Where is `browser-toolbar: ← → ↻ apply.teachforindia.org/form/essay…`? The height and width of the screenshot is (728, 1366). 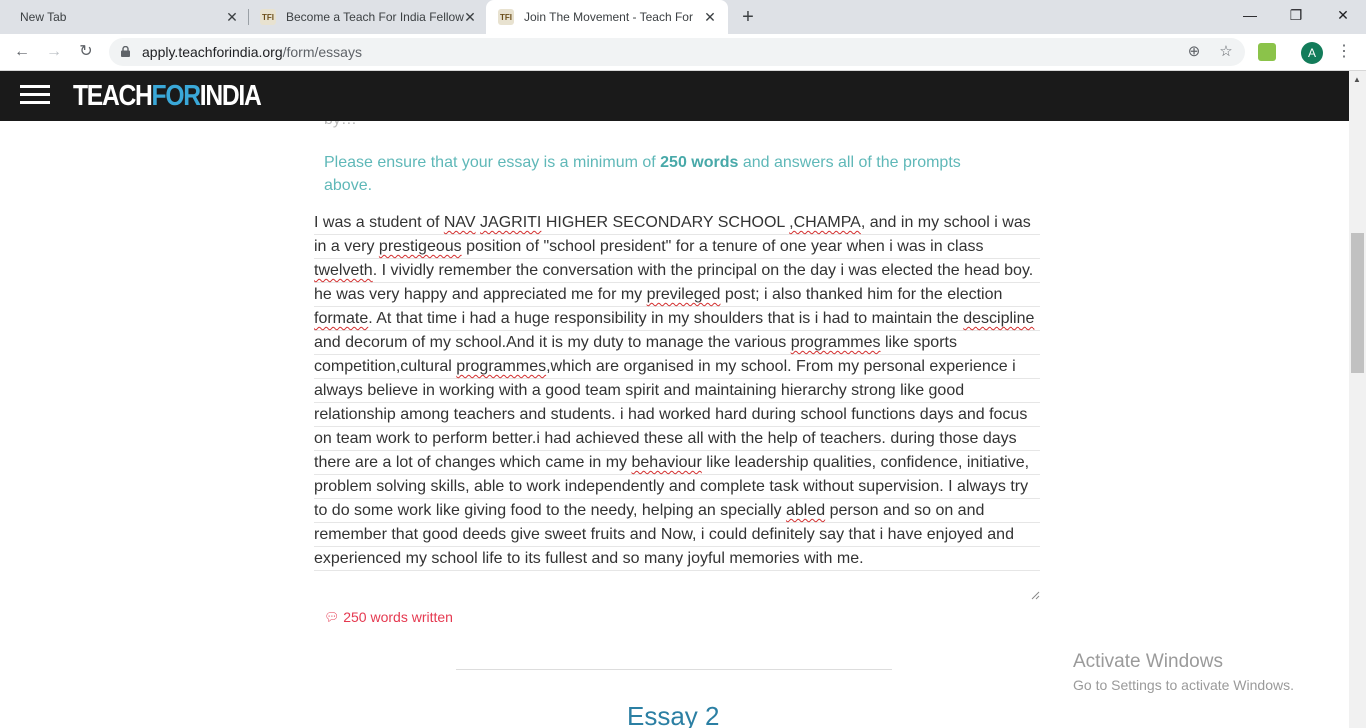
browser-toolbar: ← → ↻ apply.teachforindia.org/form/essay… is located at coordinates (683, 52).